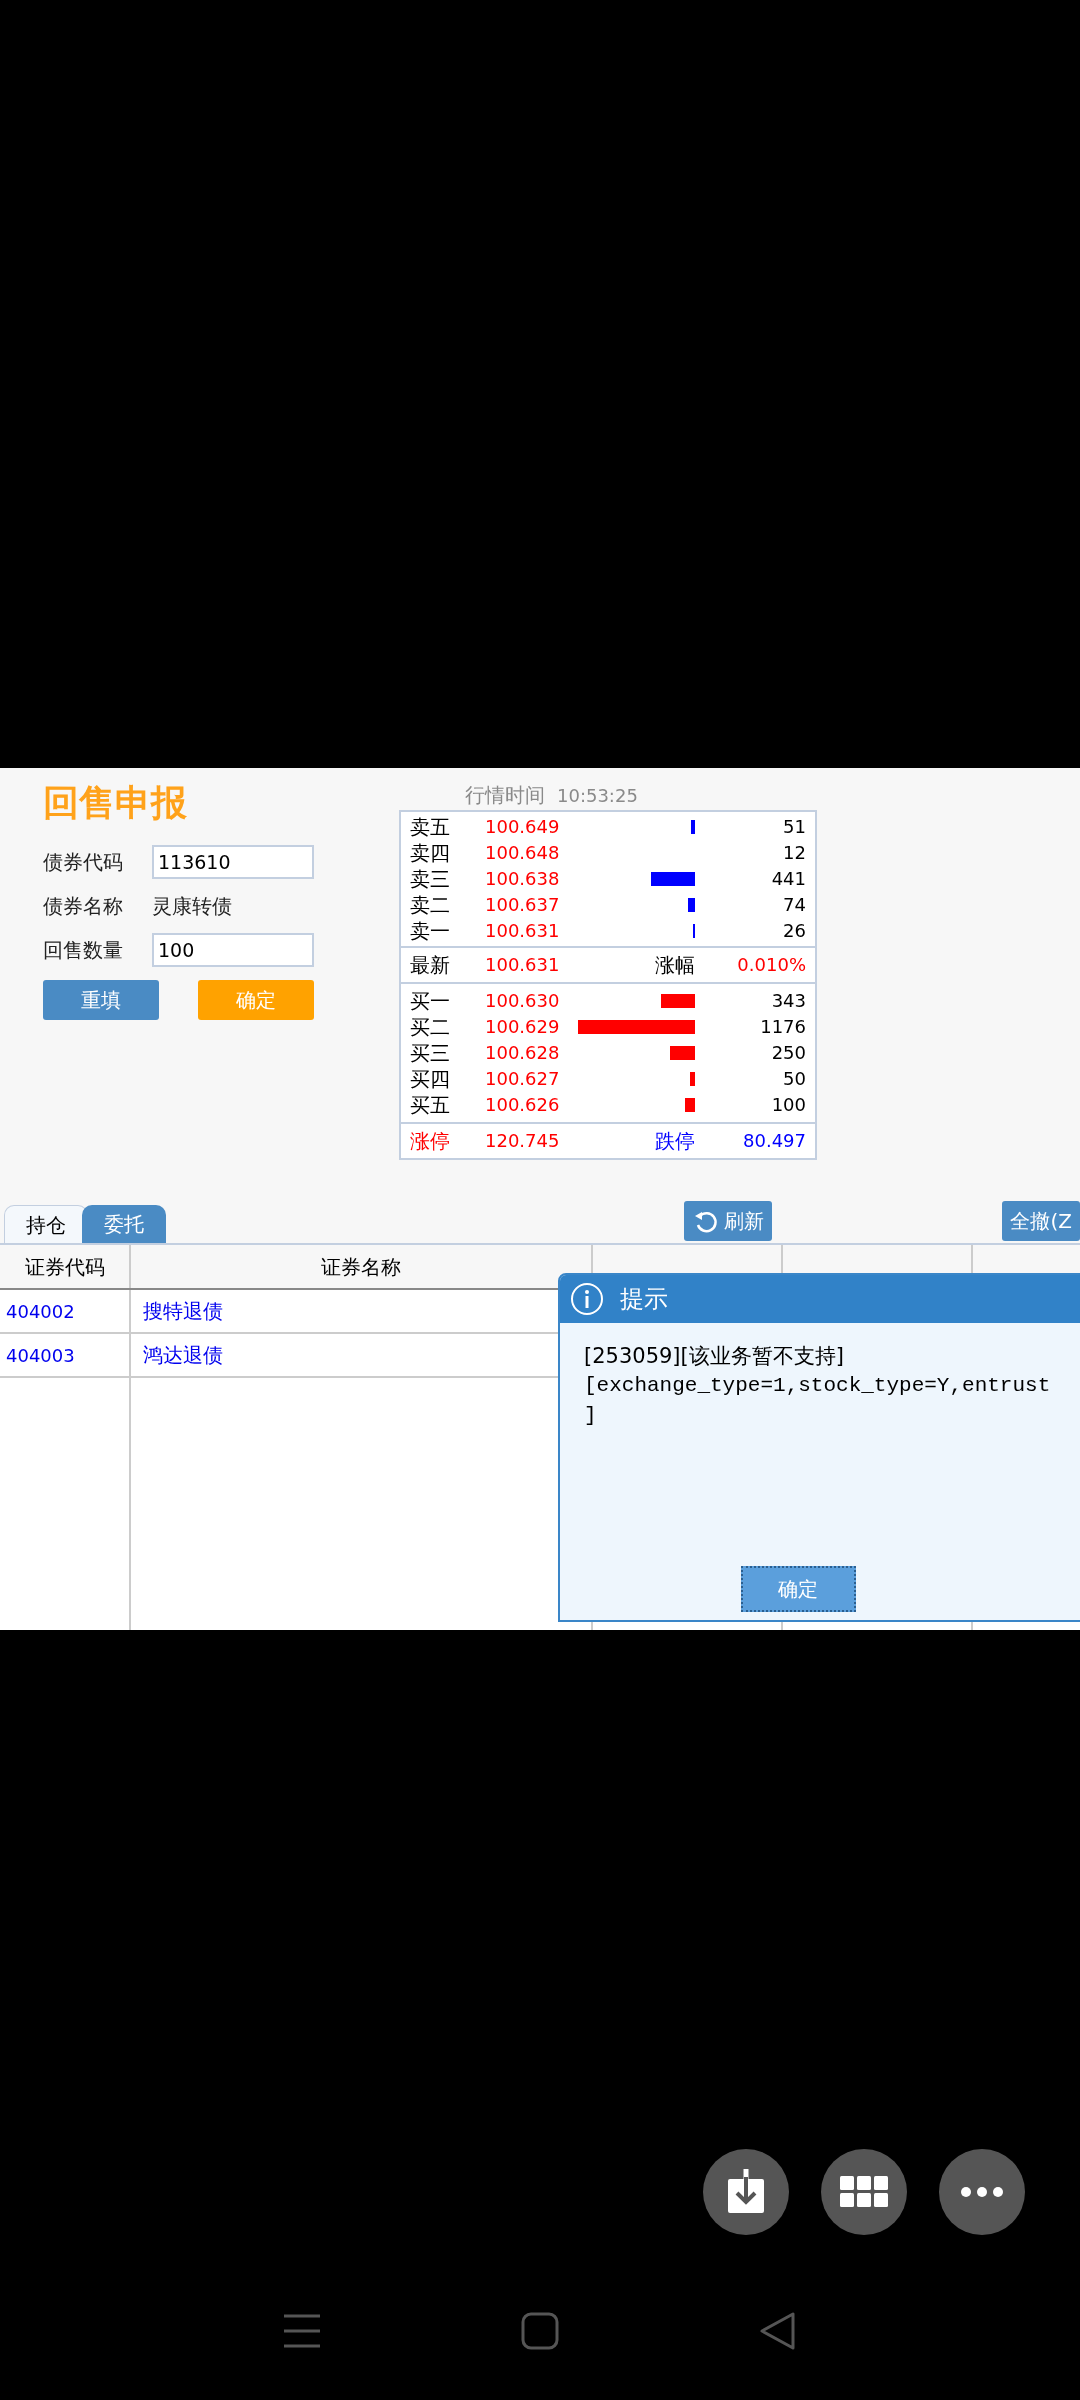 The height and width of the screenshot is (2400, 1080). Describe the element at coordinates (83, 862) in the screenshot. I see `field-label: 债券代码` at that location.